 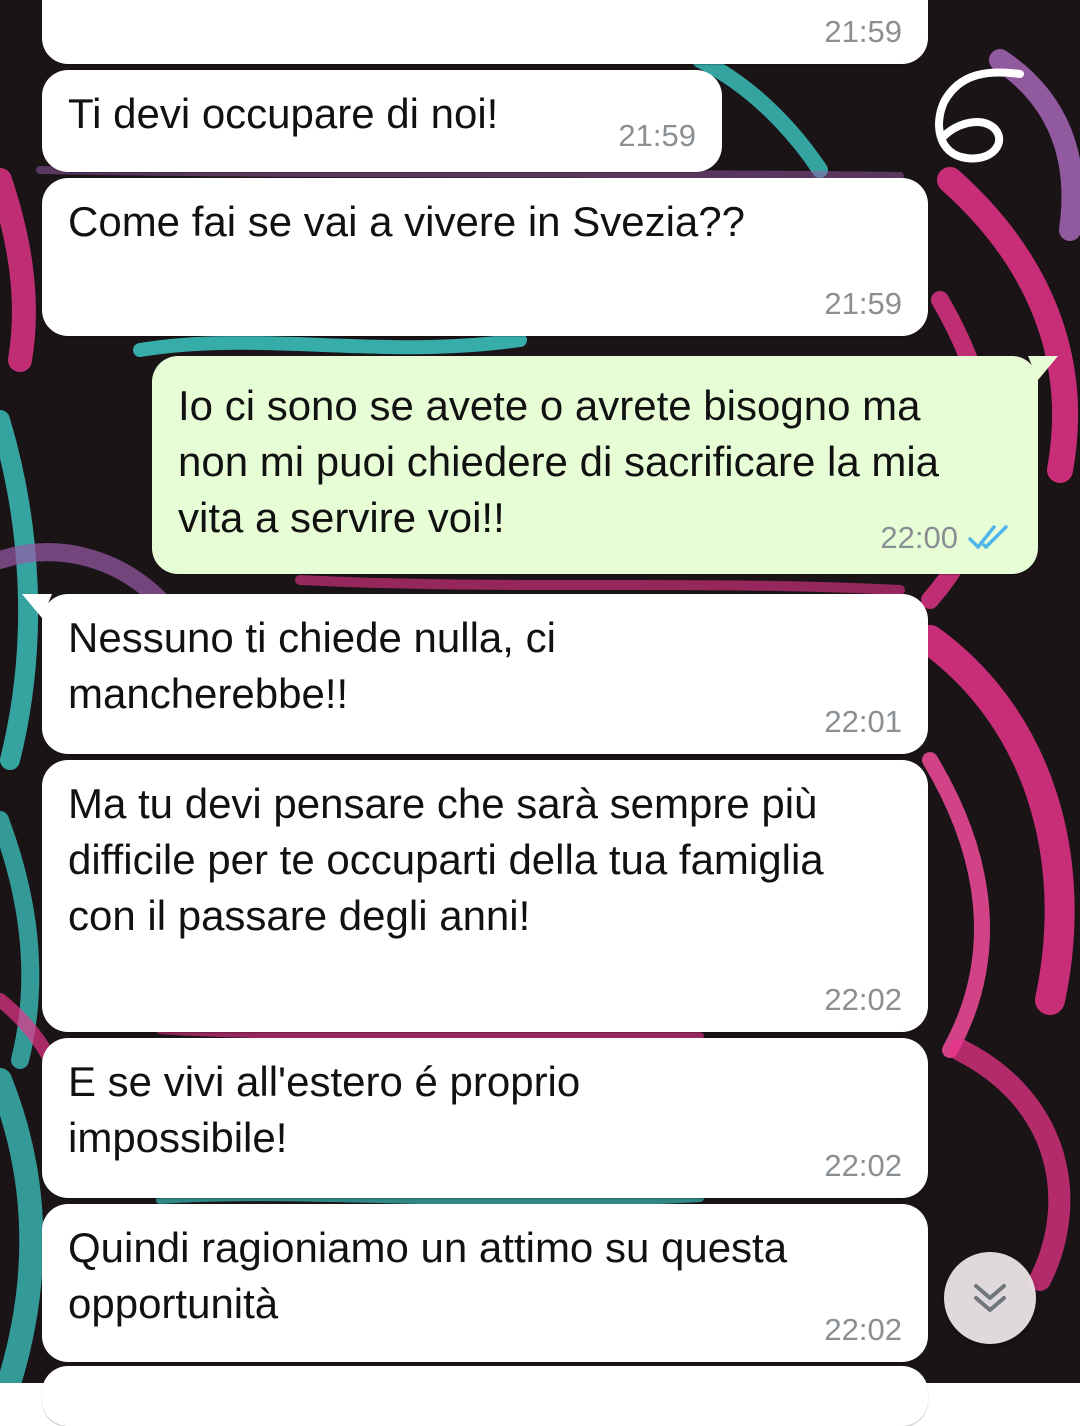 I want to click on chevron-double-down-icon, so click(x=990, y=1298).